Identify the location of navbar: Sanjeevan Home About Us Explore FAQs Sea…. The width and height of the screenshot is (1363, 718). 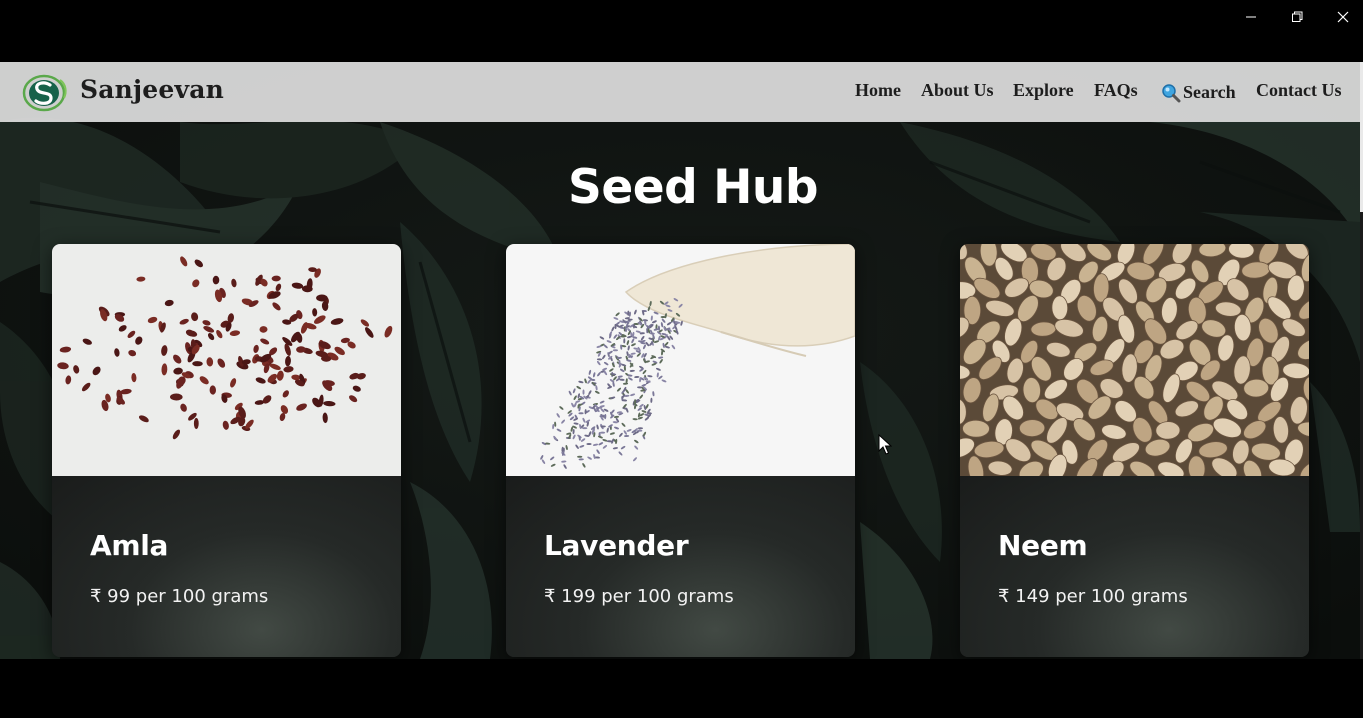
(680, 92).